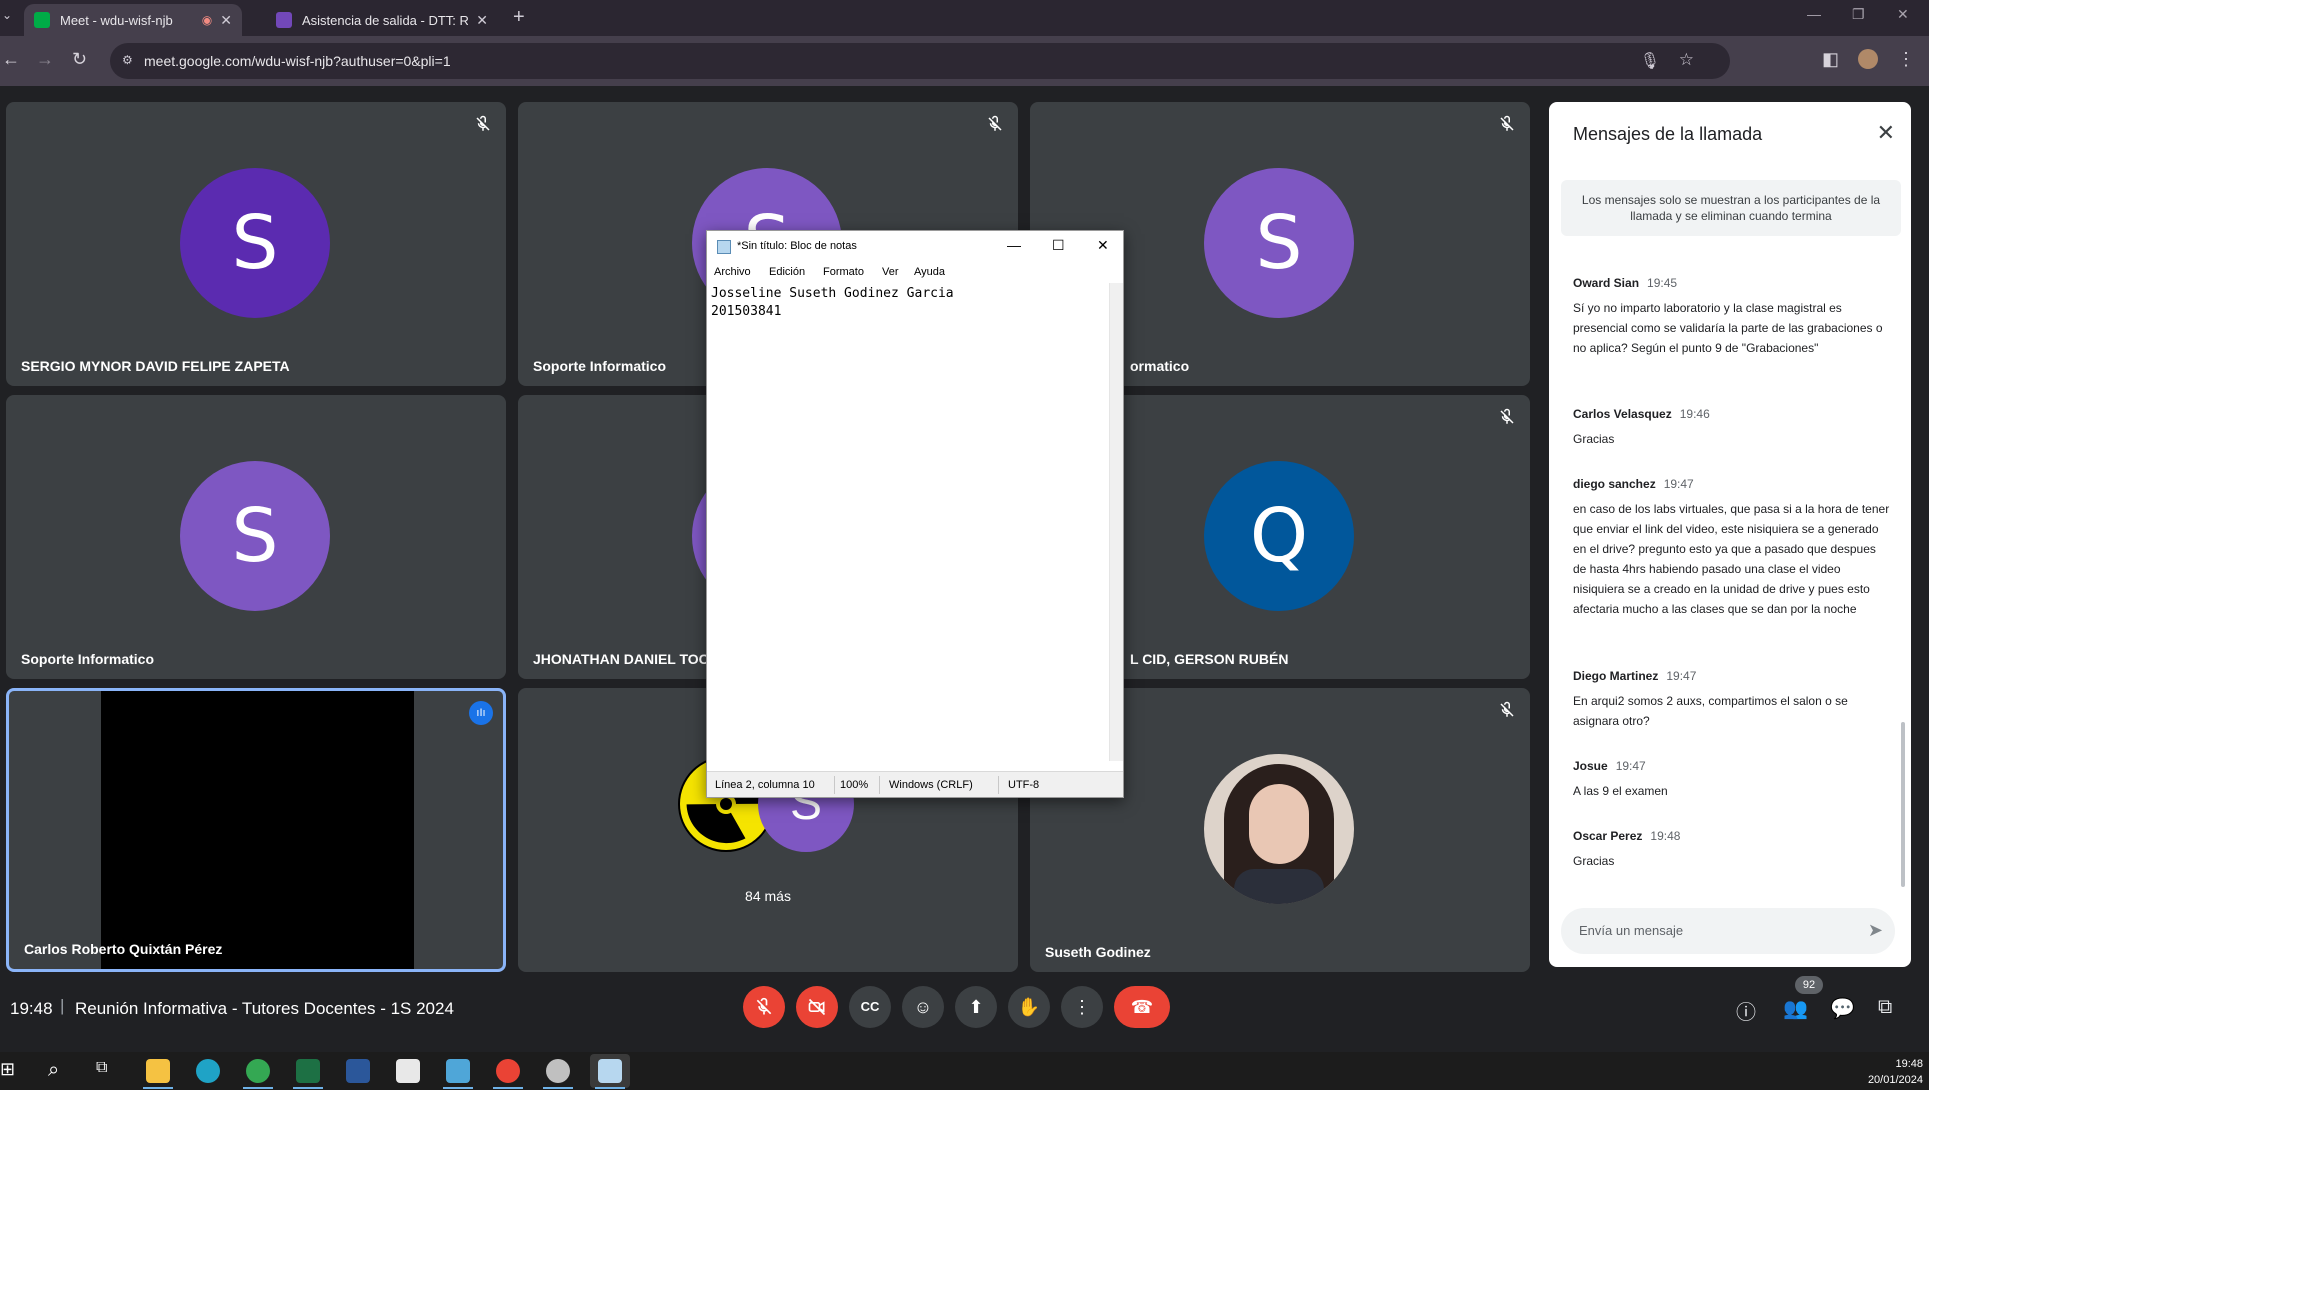 The height and width of the screenshot is (1296, 2304). I want to click on side-panel-icon: ◧, so click(1830, 59).